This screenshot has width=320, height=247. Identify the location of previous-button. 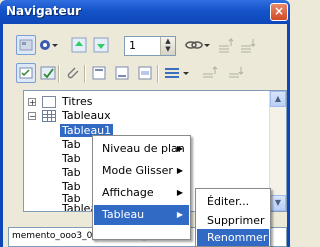
(79, 45).